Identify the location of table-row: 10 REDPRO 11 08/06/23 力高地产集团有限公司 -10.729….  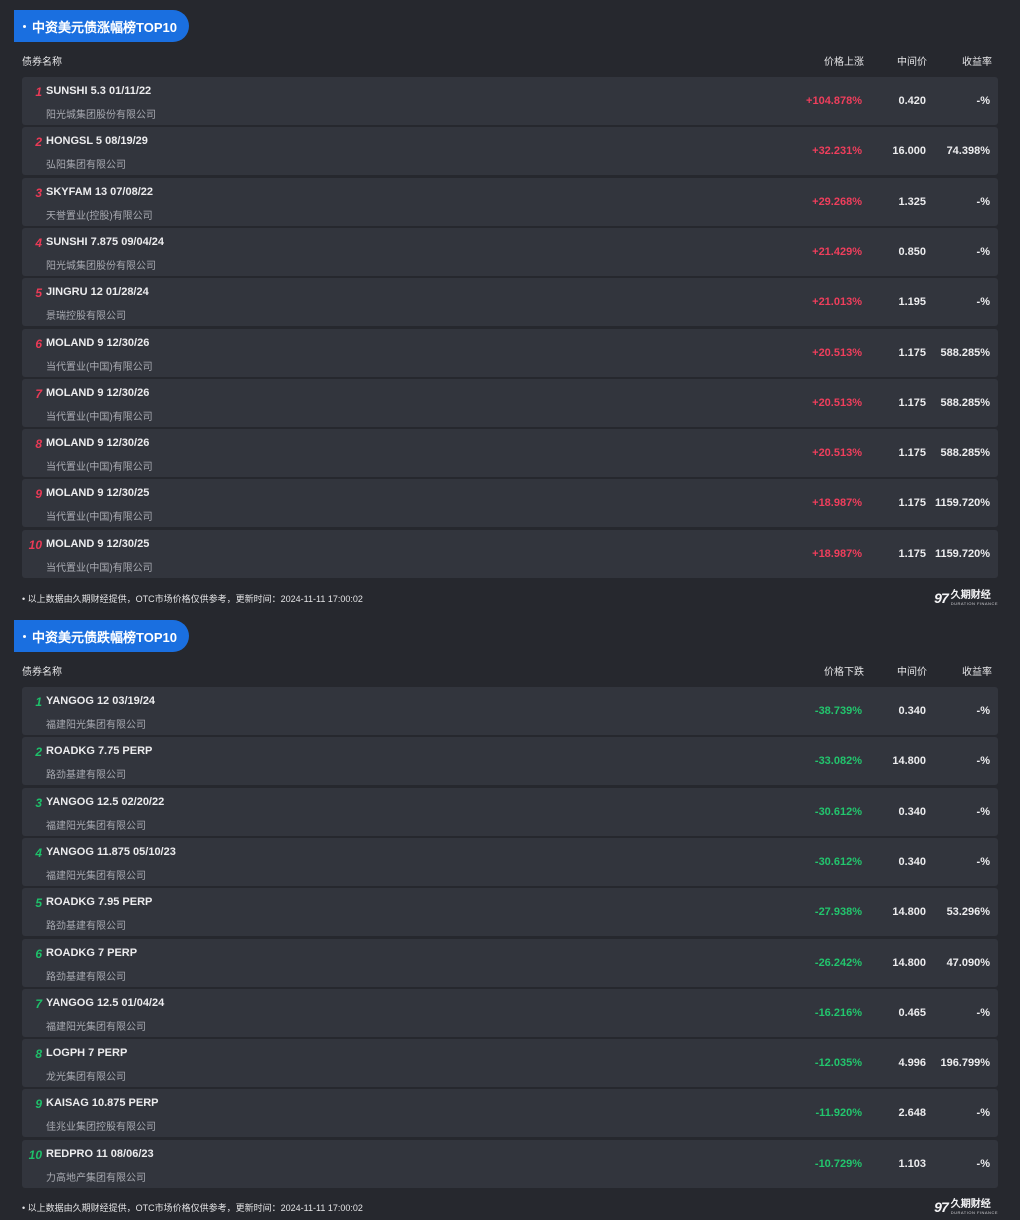
(510, 1163).